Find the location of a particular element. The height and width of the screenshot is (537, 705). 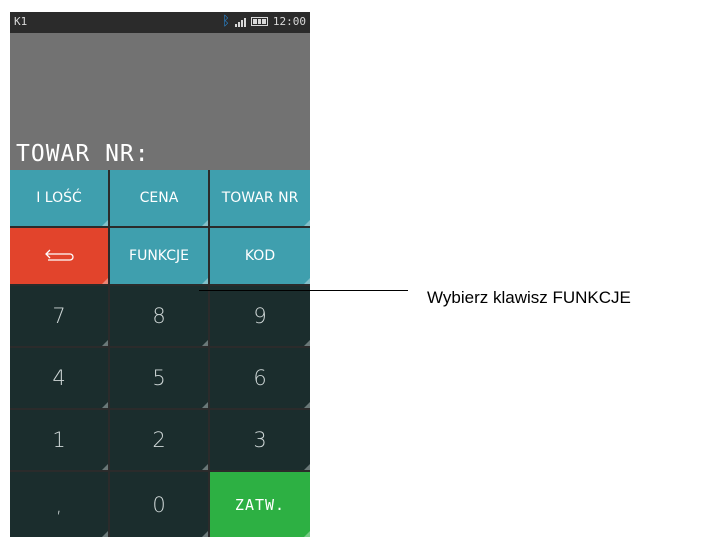

battery-icon is located at coordinates (259, 21).